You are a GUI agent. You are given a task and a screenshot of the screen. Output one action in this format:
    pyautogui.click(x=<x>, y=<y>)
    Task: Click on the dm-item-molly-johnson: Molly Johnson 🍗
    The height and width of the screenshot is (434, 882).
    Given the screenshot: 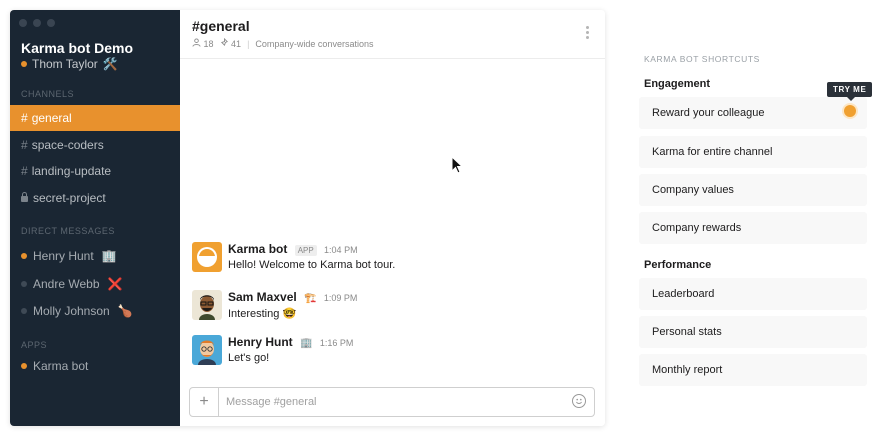 What is the action you would take?
    pyautogui.click(x=77, y=311)
    